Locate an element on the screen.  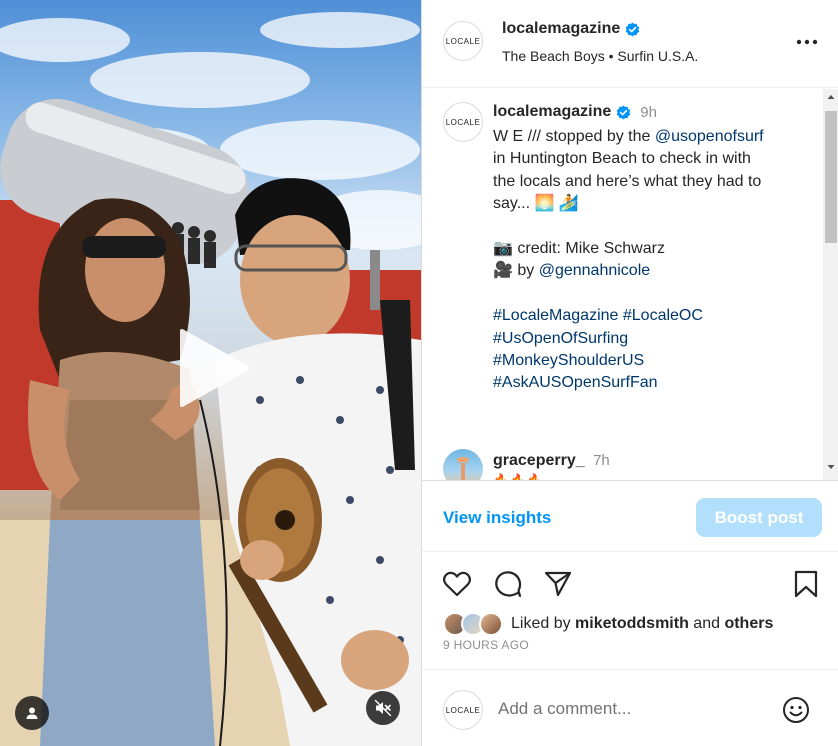
person-icon is located at coordinates (32, 713).